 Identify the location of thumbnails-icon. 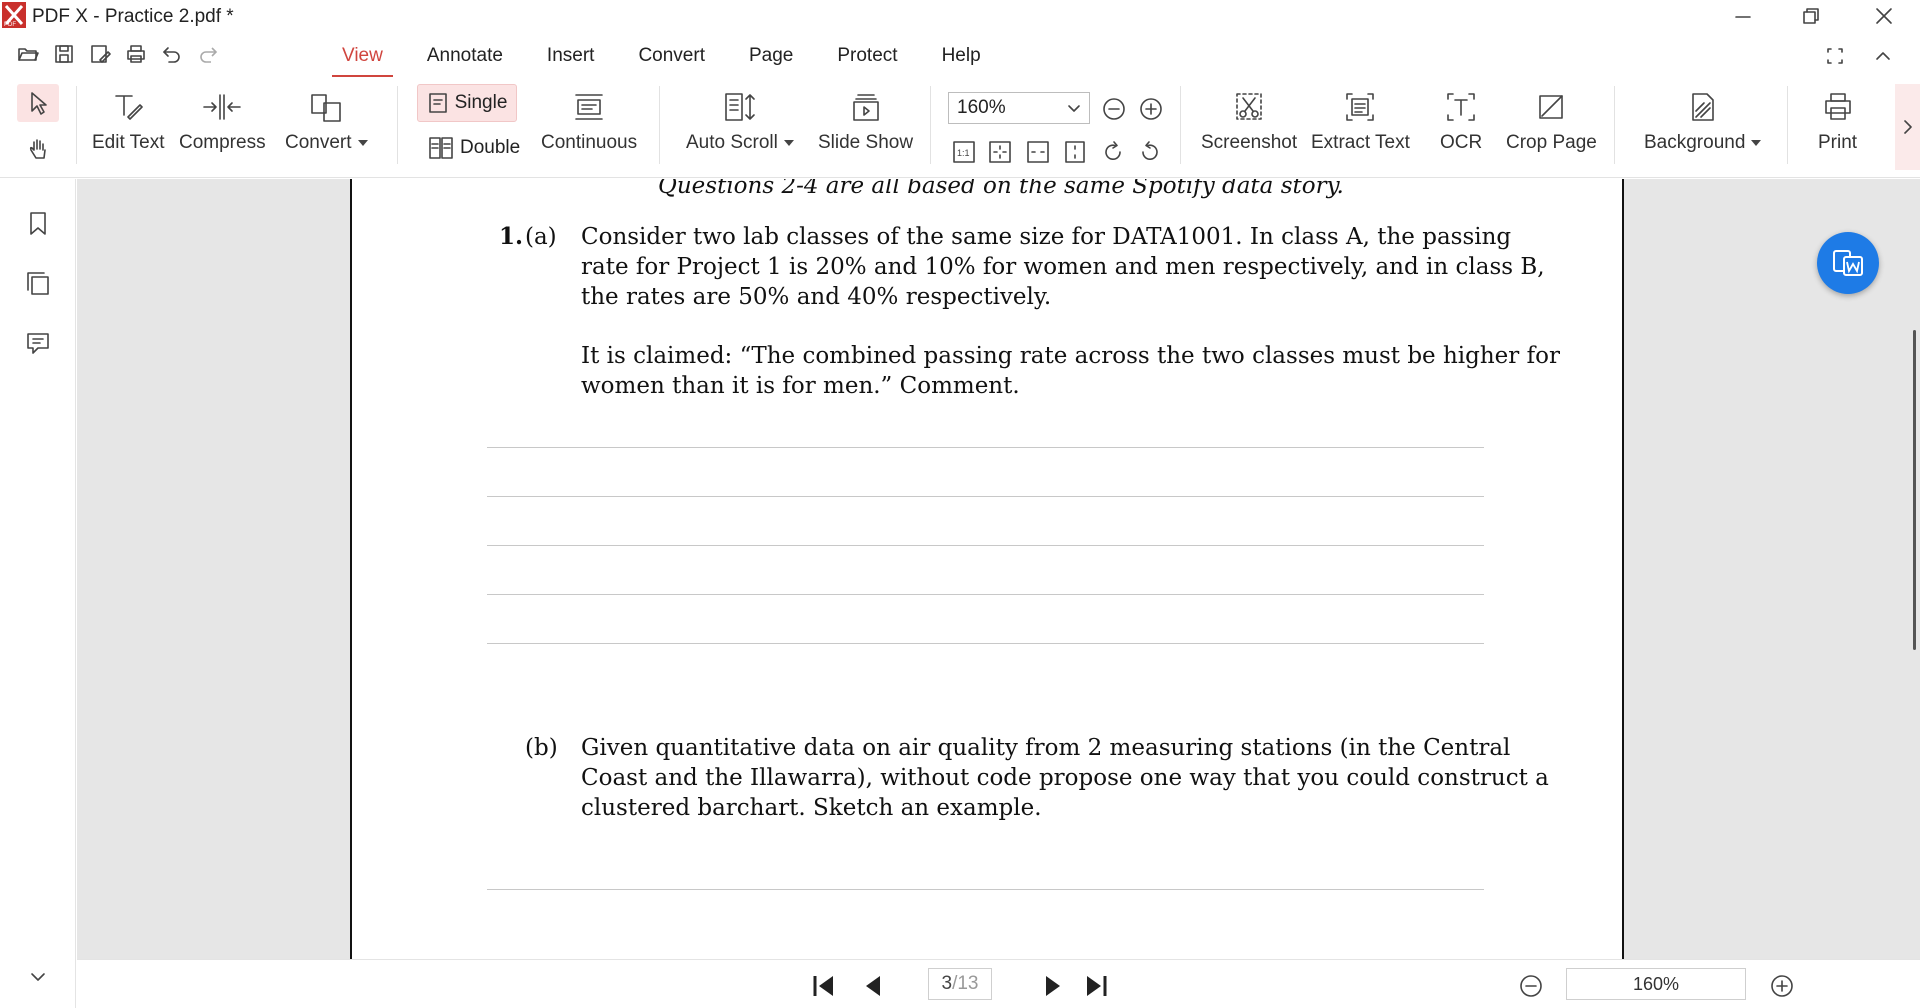
(38, 283).